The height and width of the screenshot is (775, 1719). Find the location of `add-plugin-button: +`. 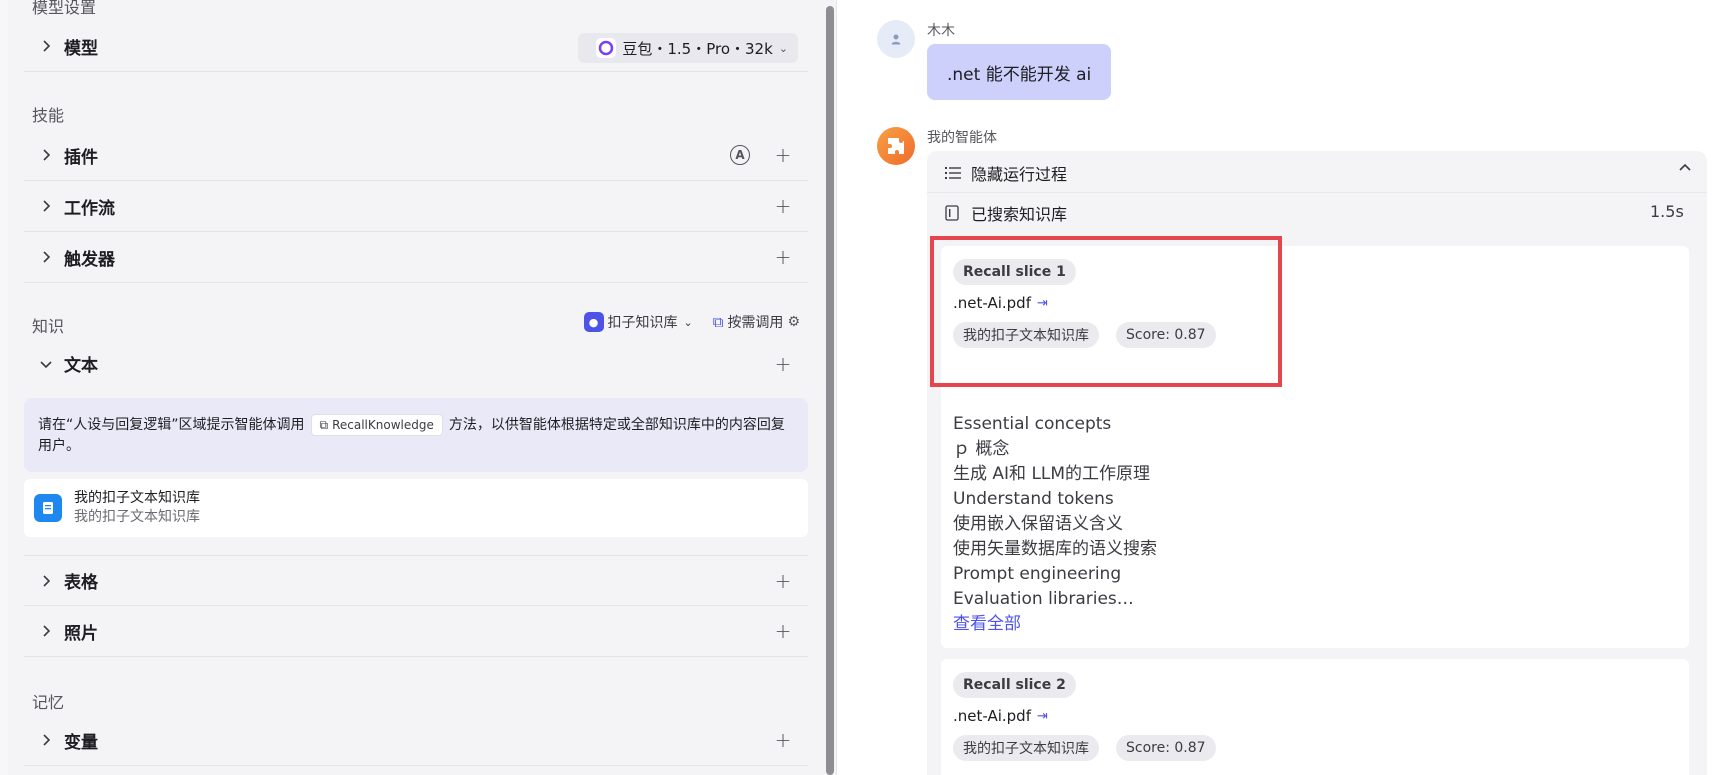

add-plugin-button: + is located at coordinates (783, 155).